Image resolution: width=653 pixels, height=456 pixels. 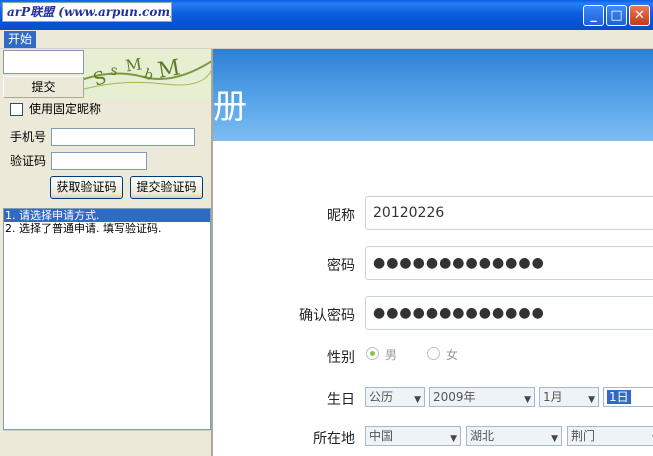 What do you see at coordinates (86, 187) in the screenshot?
I see `get-code-button: 获取验证码` at bounding box center [86, 187].